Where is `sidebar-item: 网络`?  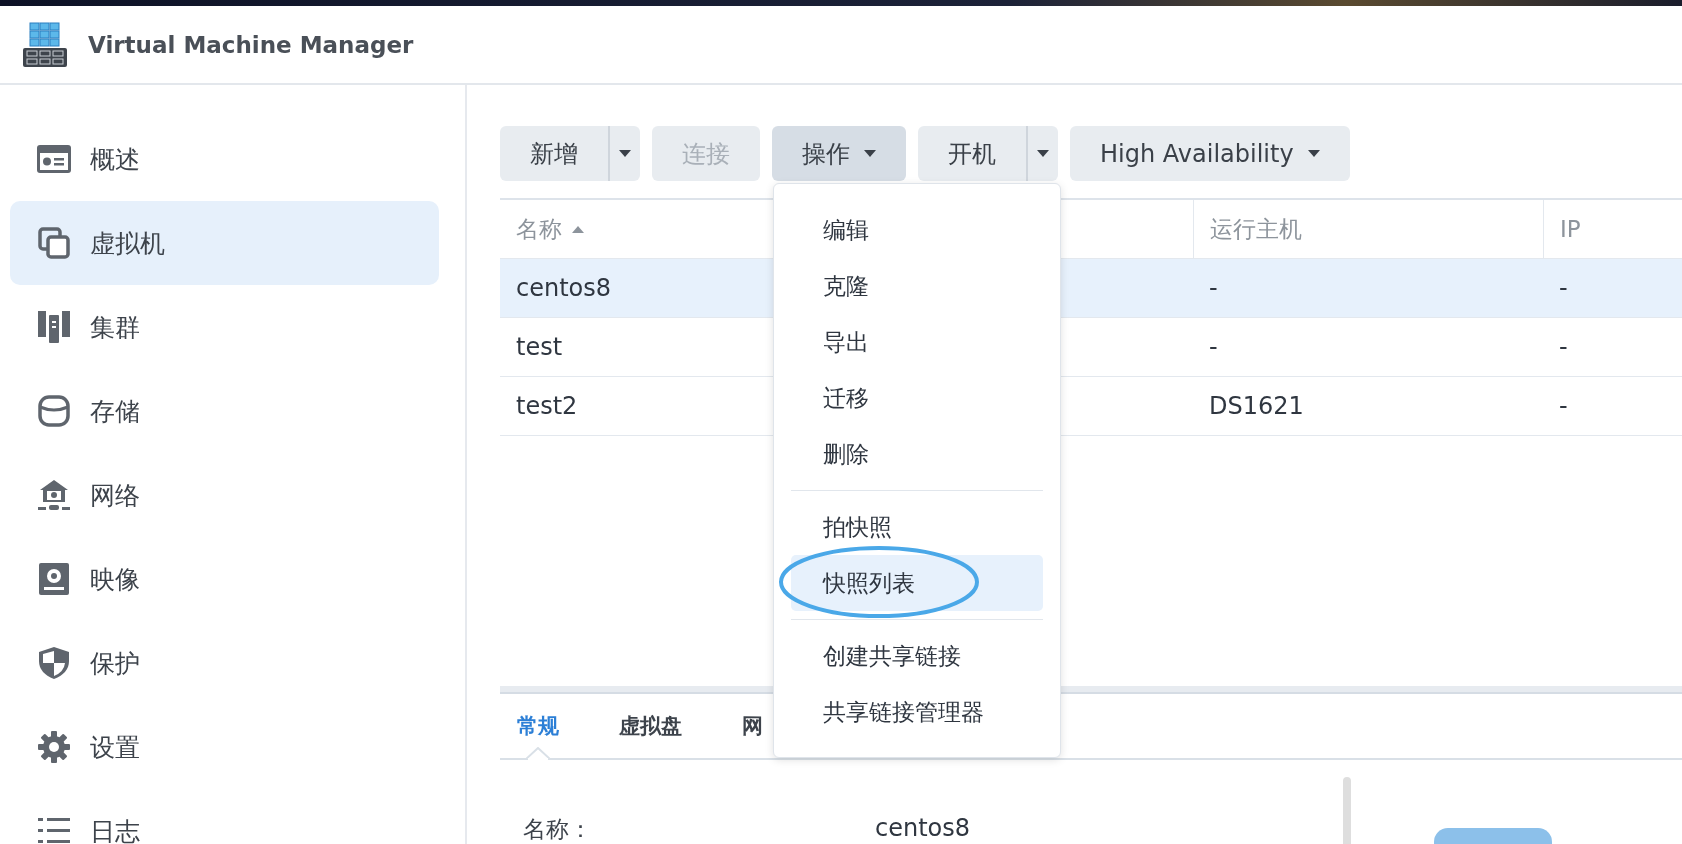
sidebar-item: 网络 is located at coordinates (224, 495).